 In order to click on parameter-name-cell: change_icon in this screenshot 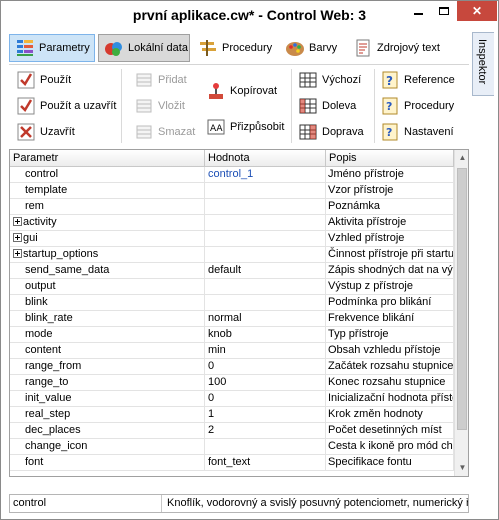, I will do `click(107, 447)`.